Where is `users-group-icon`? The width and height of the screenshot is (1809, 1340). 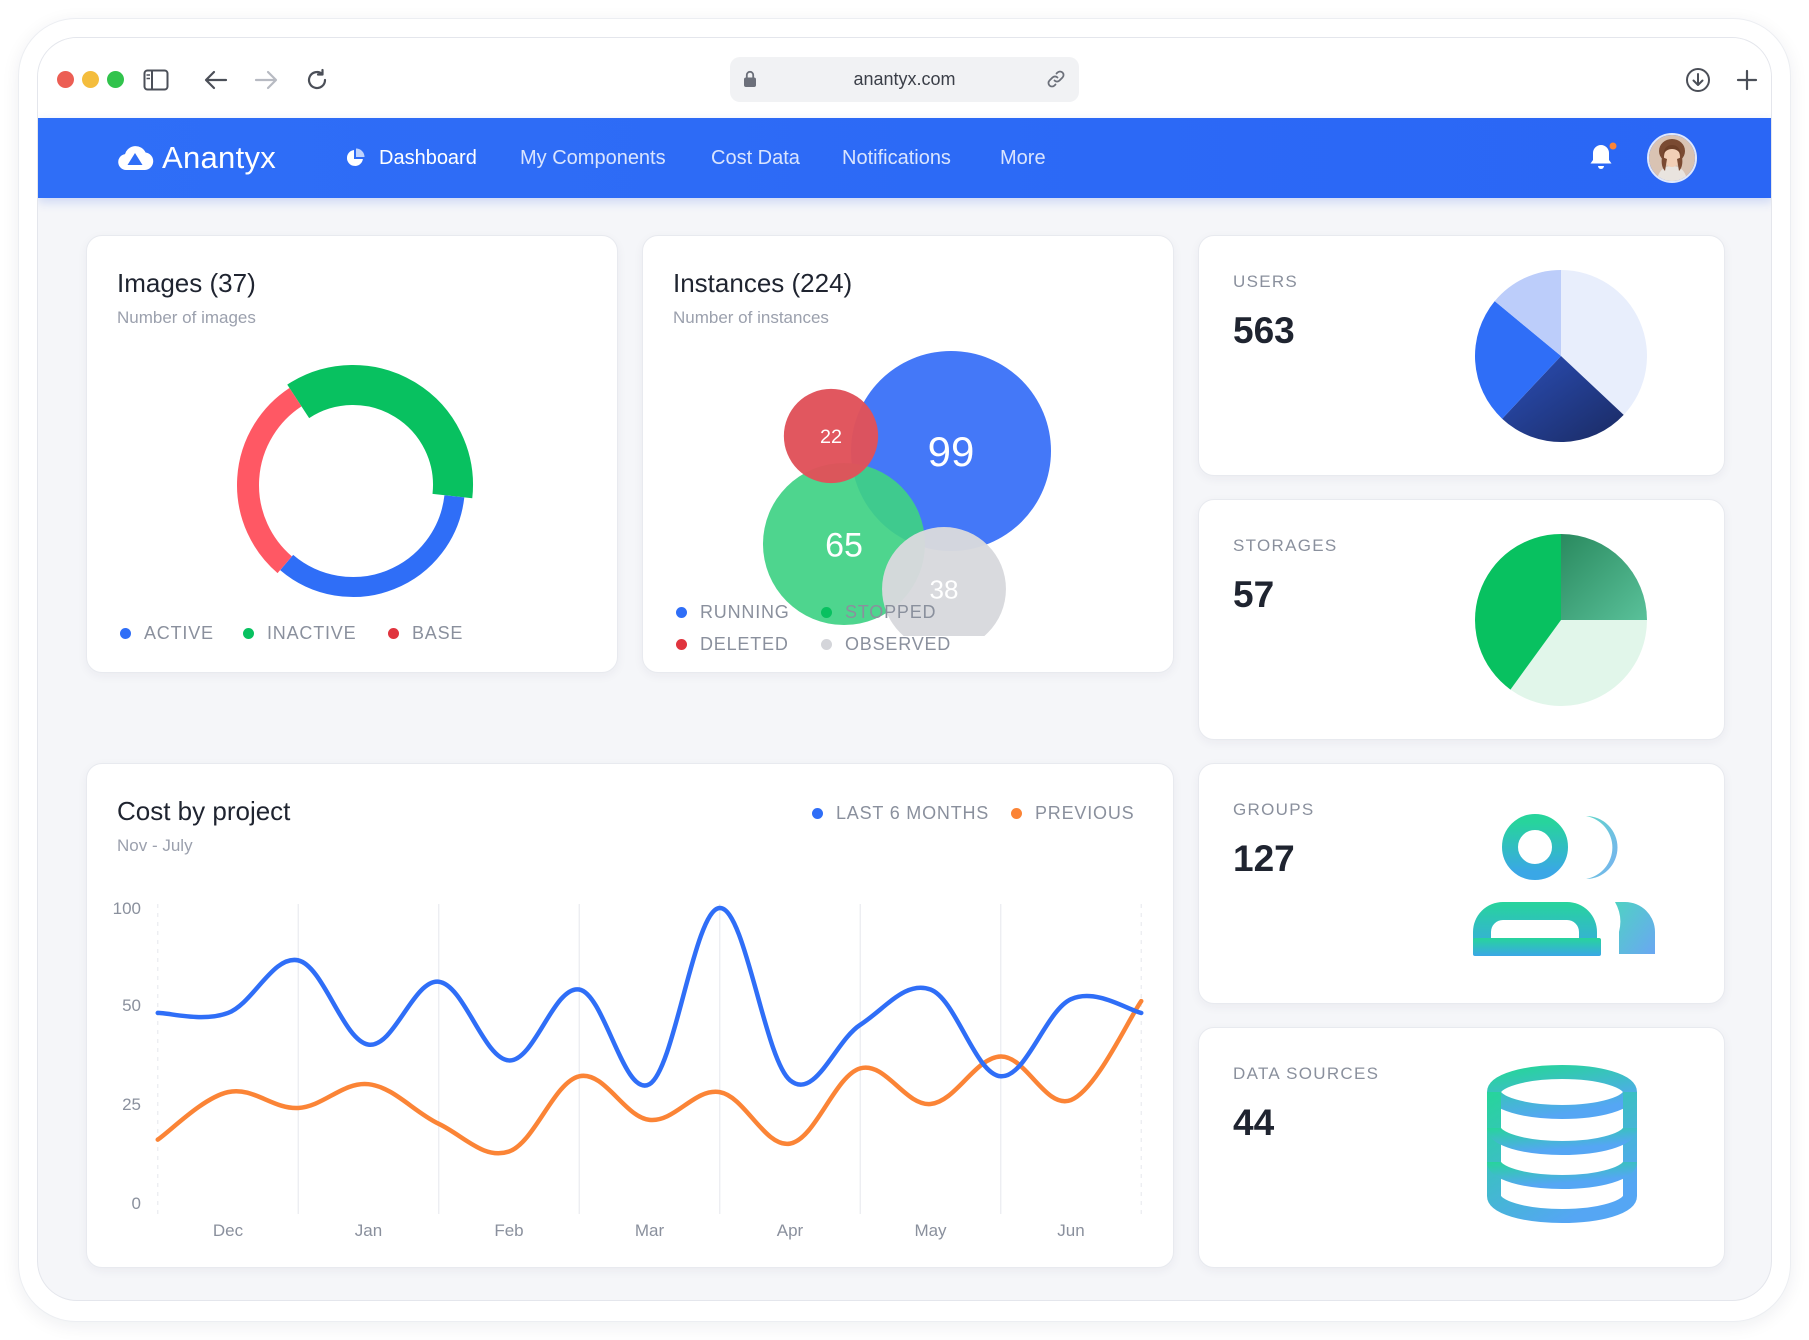 users-group-icon is located at coordinates (1564, 885).